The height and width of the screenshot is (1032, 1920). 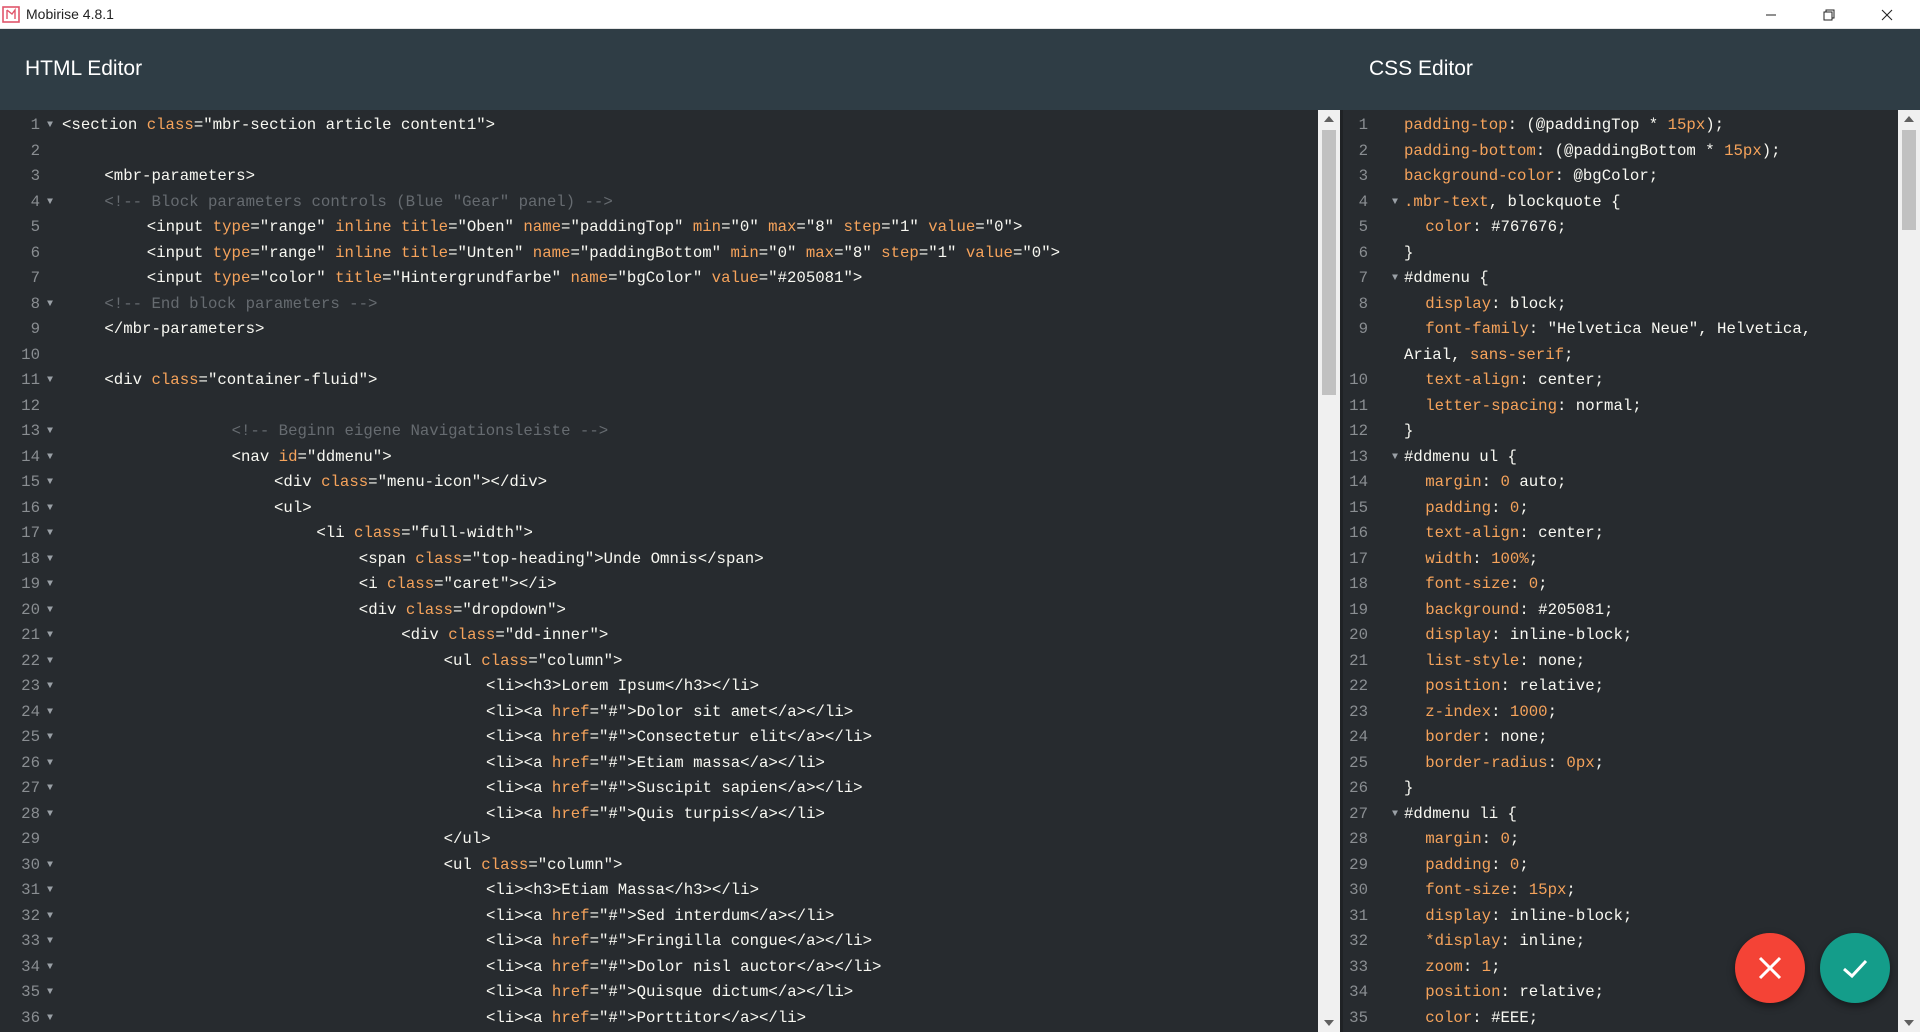 What do you see at coordinates (1620, 202) in the screenshot?
I see `code-line: 4 ▼ .mbr-text, blockquote {` at bounding box center [1620, 202].